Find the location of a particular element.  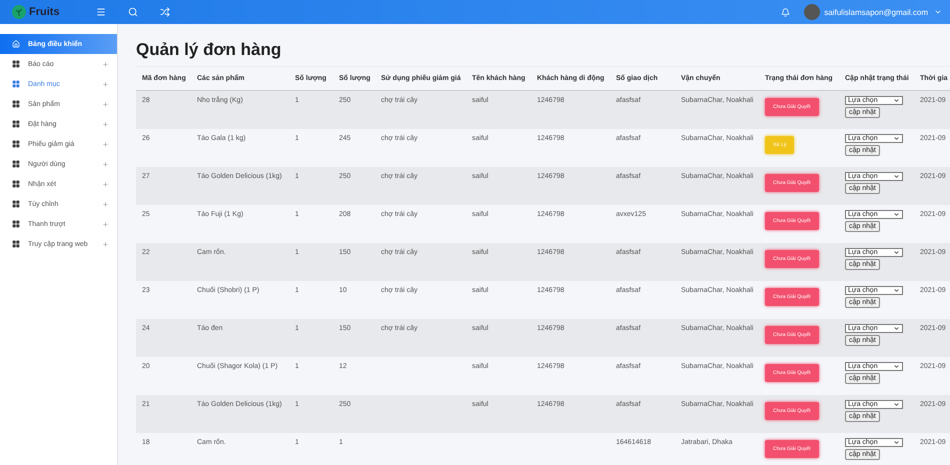

leaf-logo-icon is located at coordinates (19, 12).